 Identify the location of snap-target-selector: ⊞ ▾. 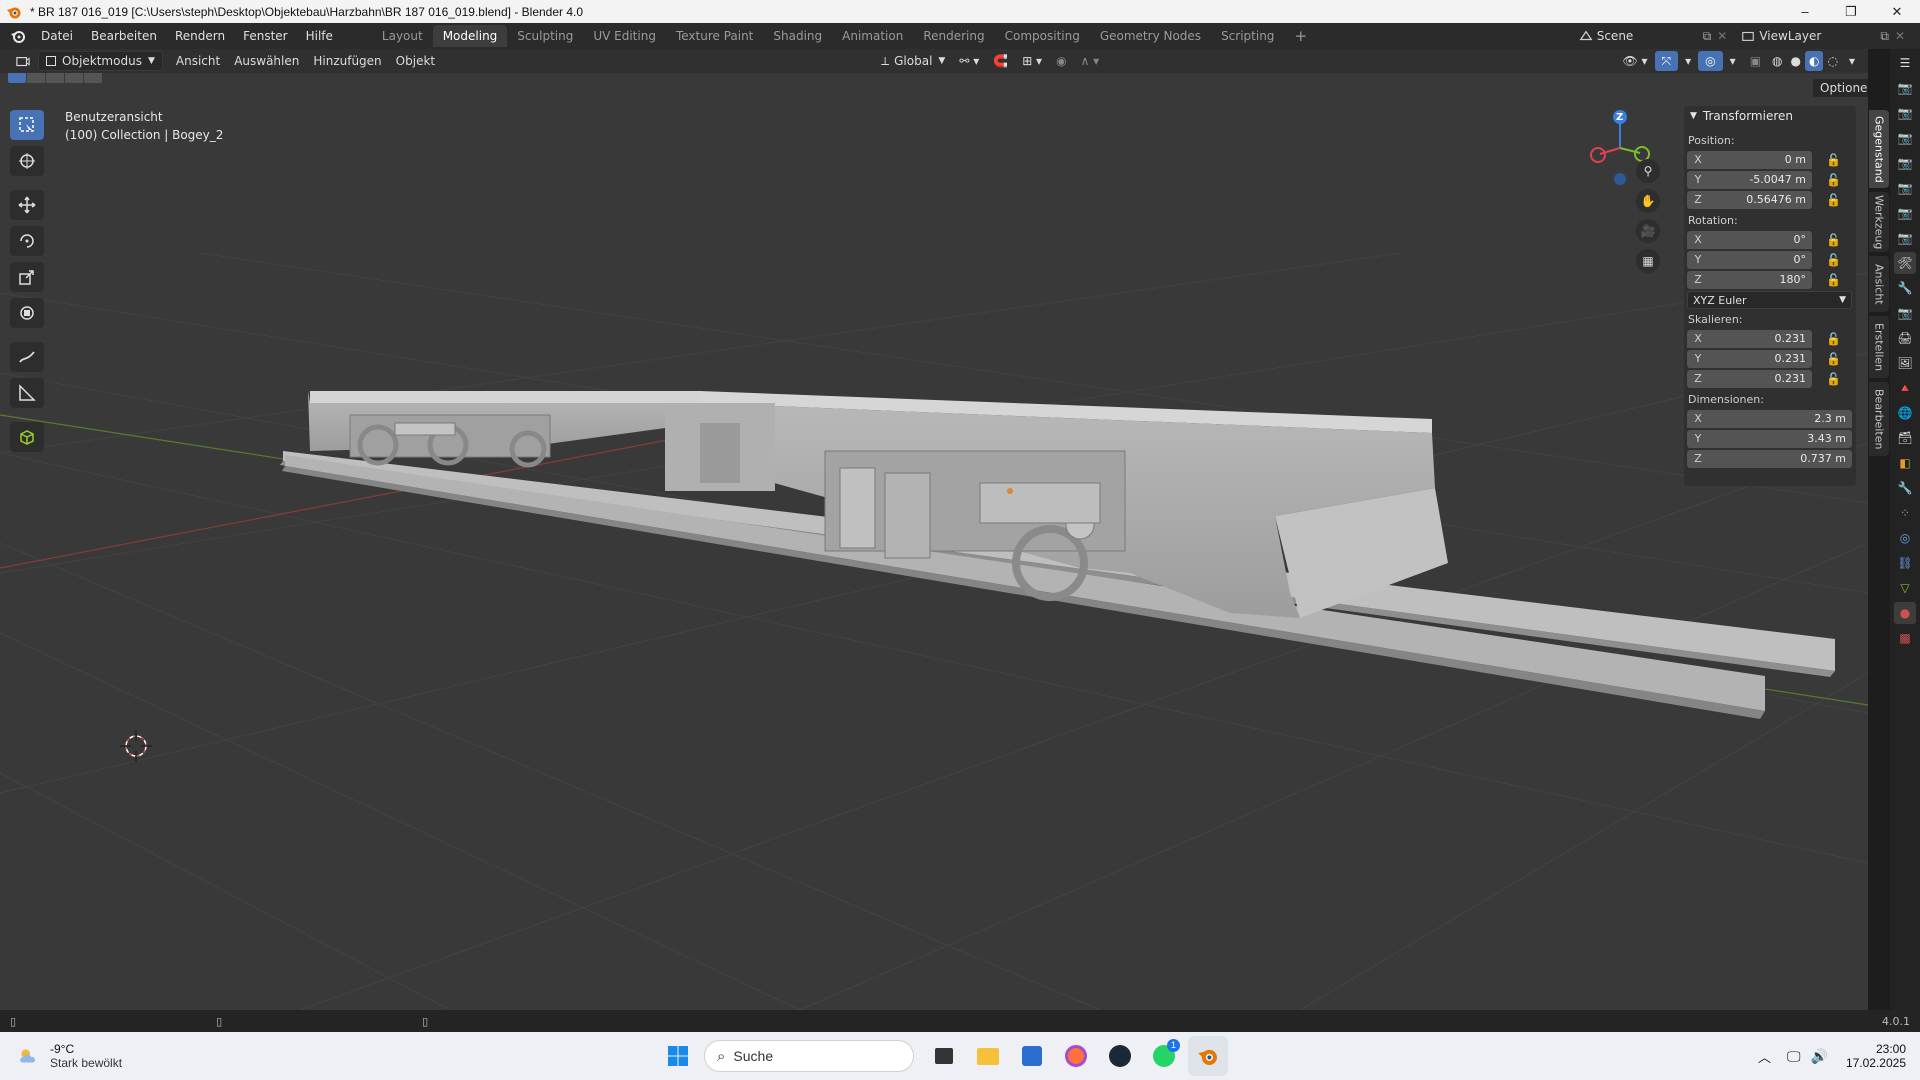
(1032, 61).